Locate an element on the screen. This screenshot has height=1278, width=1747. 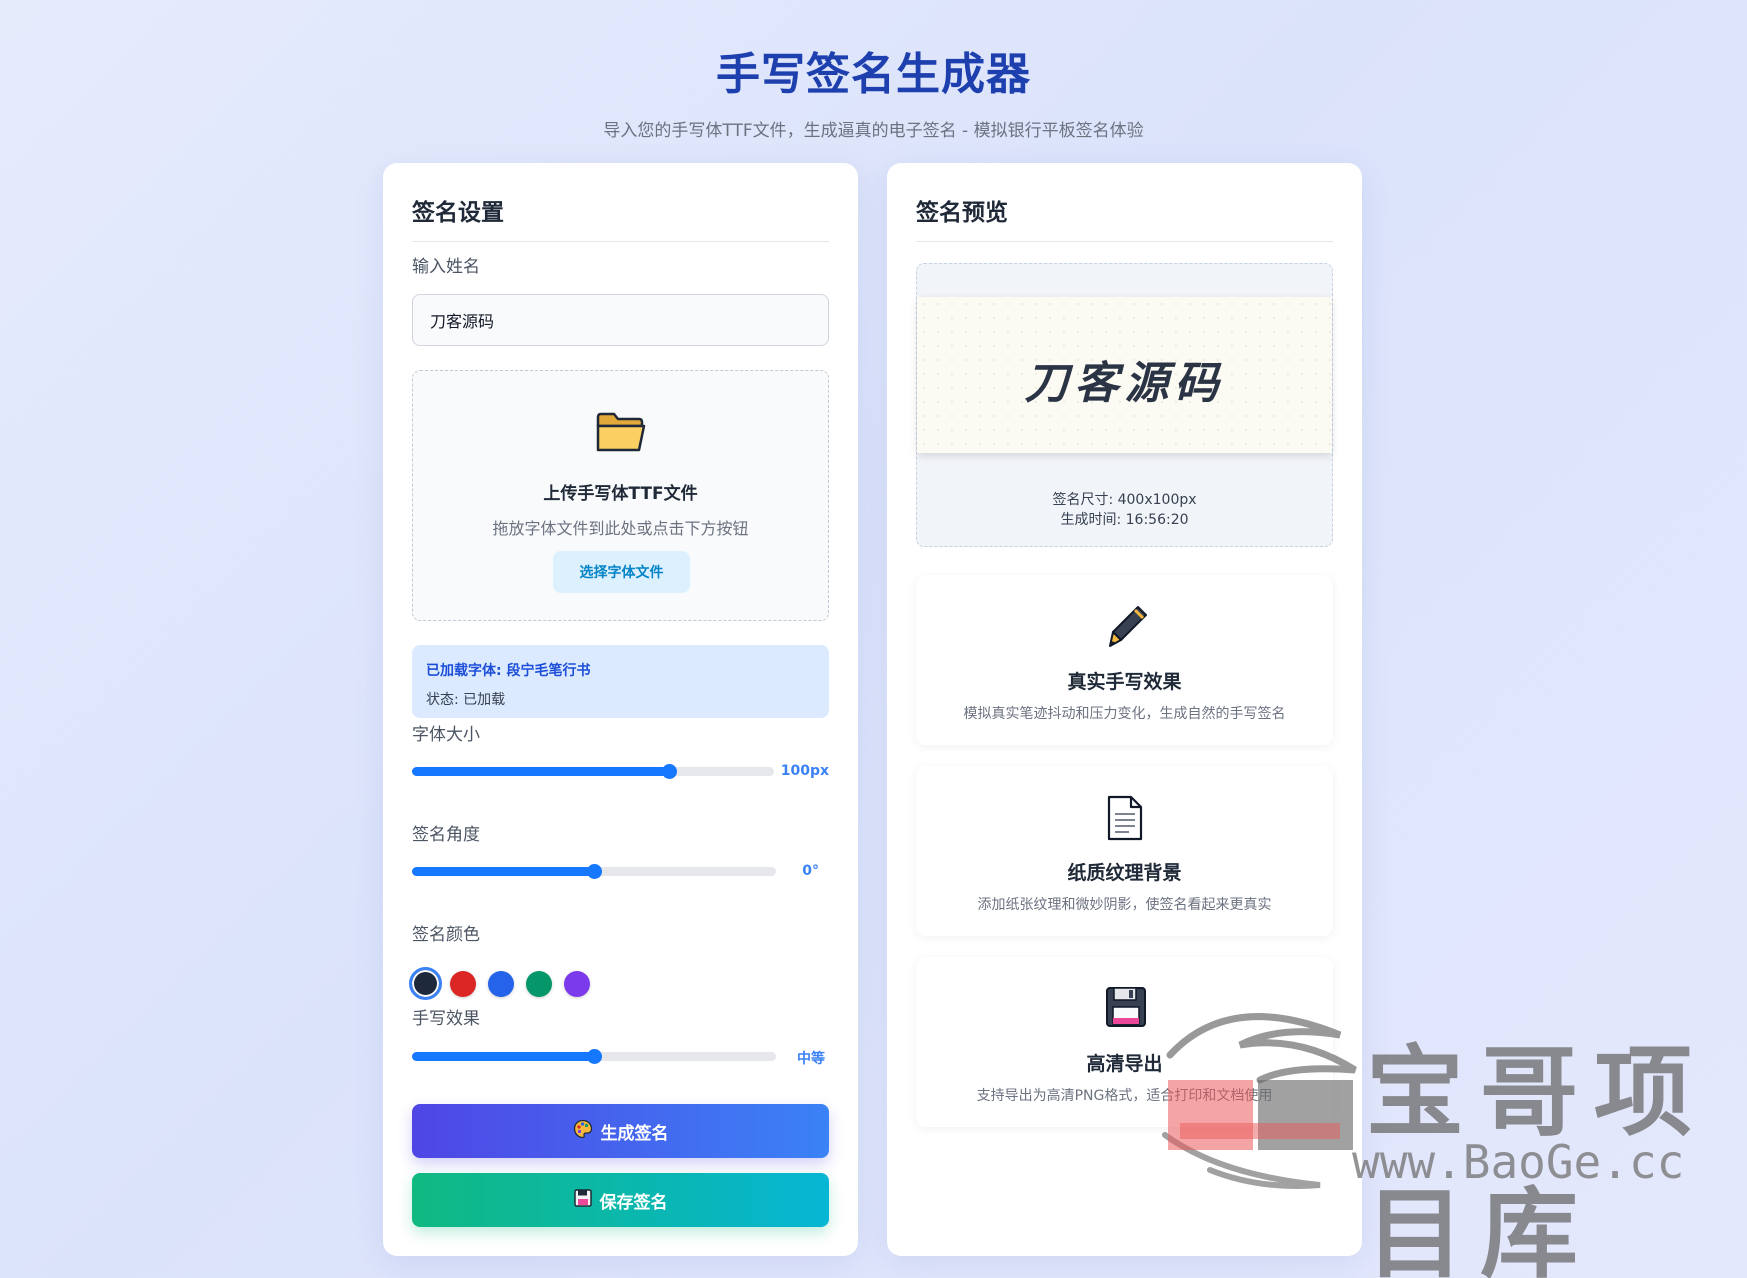
document-icon is located at coordinates (1125, 820).